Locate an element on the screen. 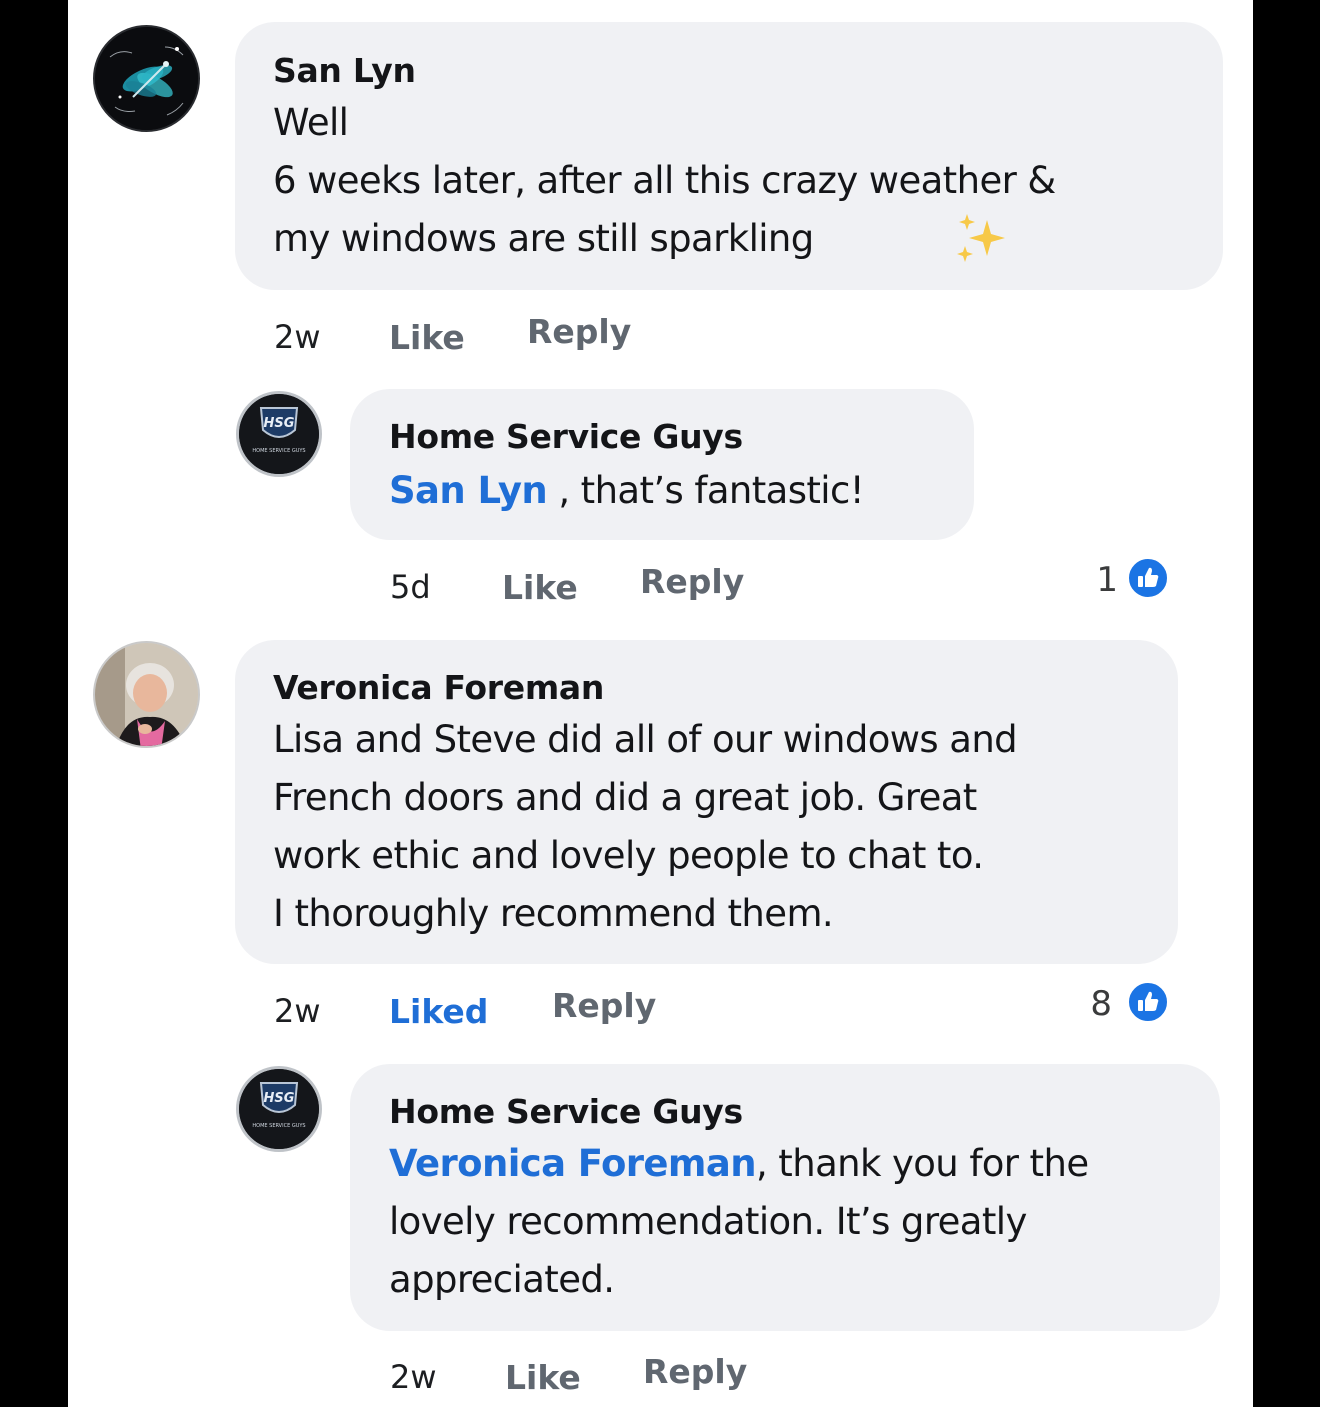 This screenshot has width=1320, height=1407. comment-line: Well is located at coordinates (311, 122).